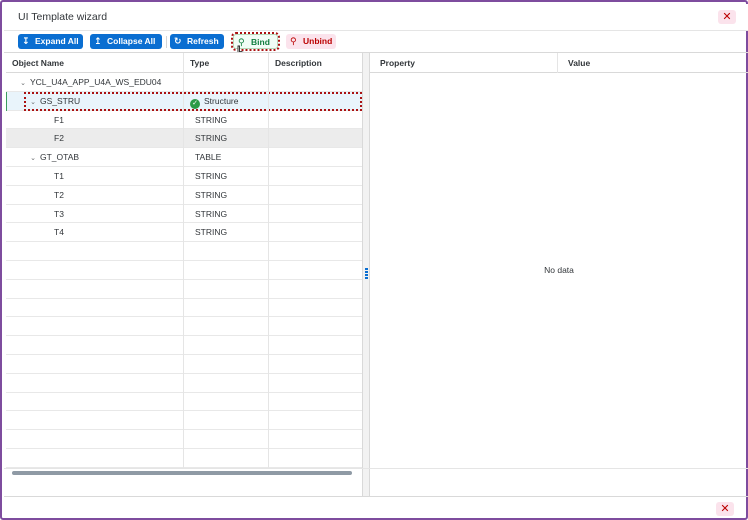 This screenshot has height=520, width=748. Describe the element at coordinates (315, 63) in the screenshot. I see `column-header-description: Description` at that location.